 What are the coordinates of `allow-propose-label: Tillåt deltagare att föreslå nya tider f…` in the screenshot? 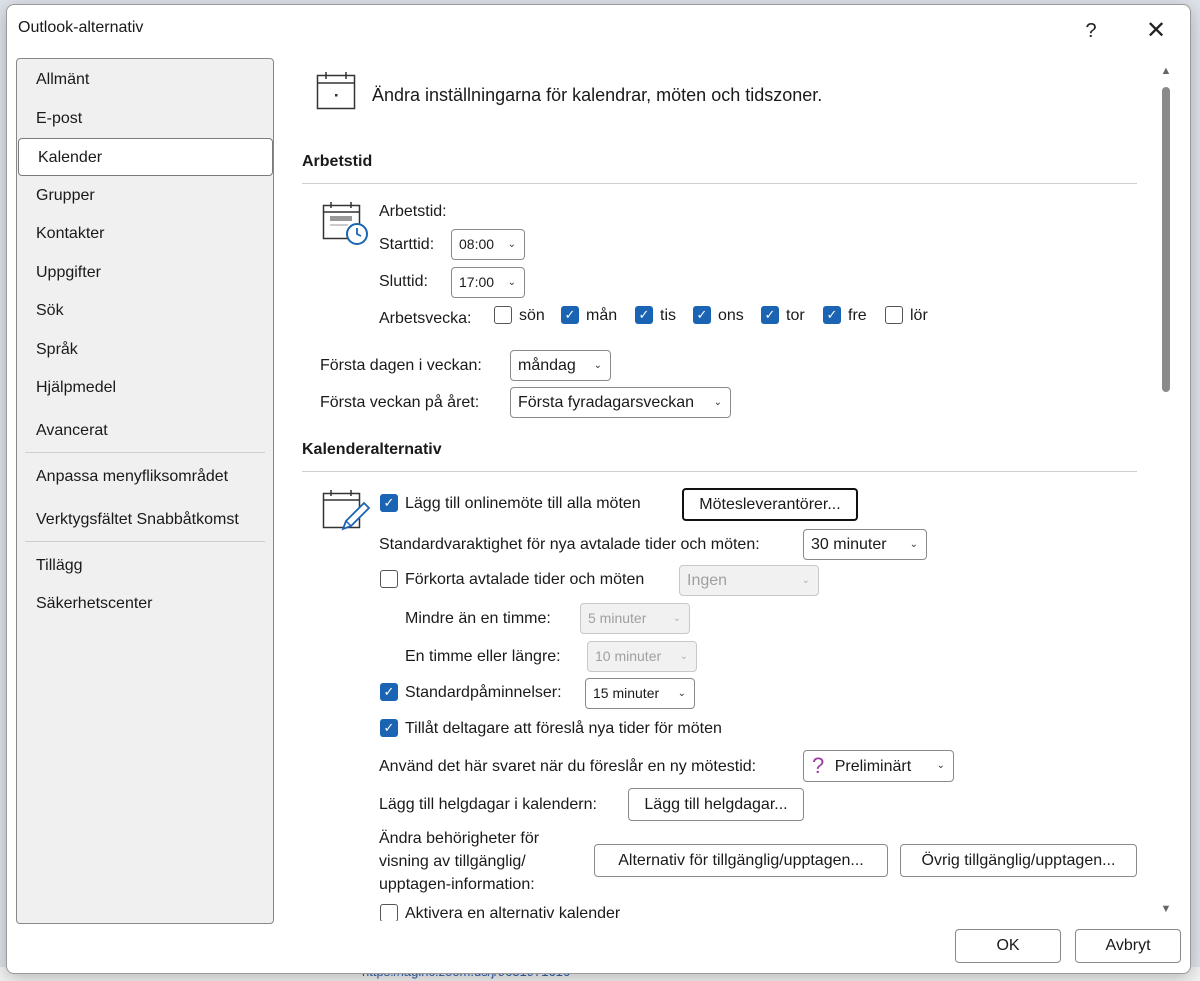 It's located at (563, 728).